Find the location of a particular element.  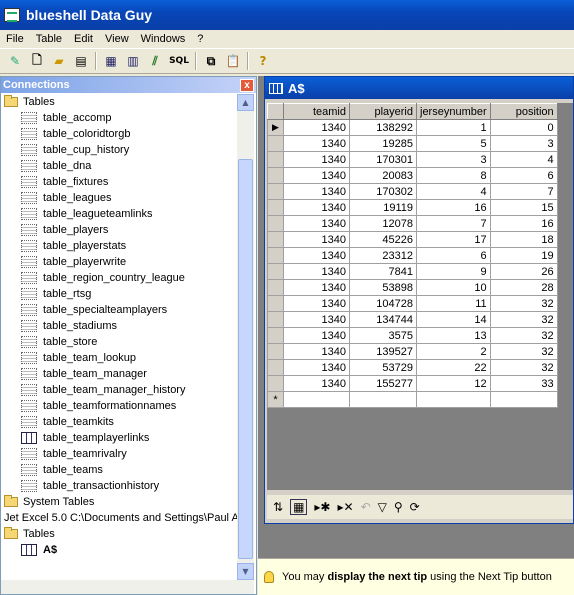

grid-cell: 139527 is located at coordinates (383, 351).